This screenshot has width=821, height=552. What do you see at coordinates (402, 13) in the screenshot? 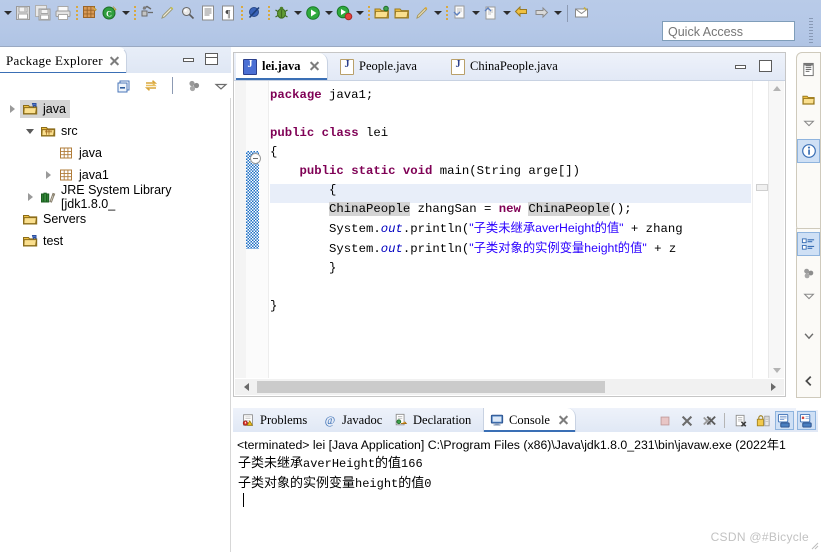
I see `open-resource-icon` at bounding box center [402, 13].